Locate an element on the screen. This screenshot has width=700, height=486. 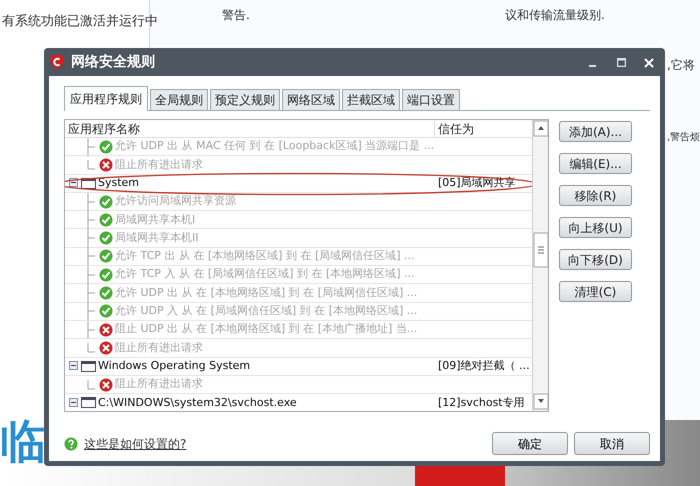
scrollbar is located at coordinates (540, 265).